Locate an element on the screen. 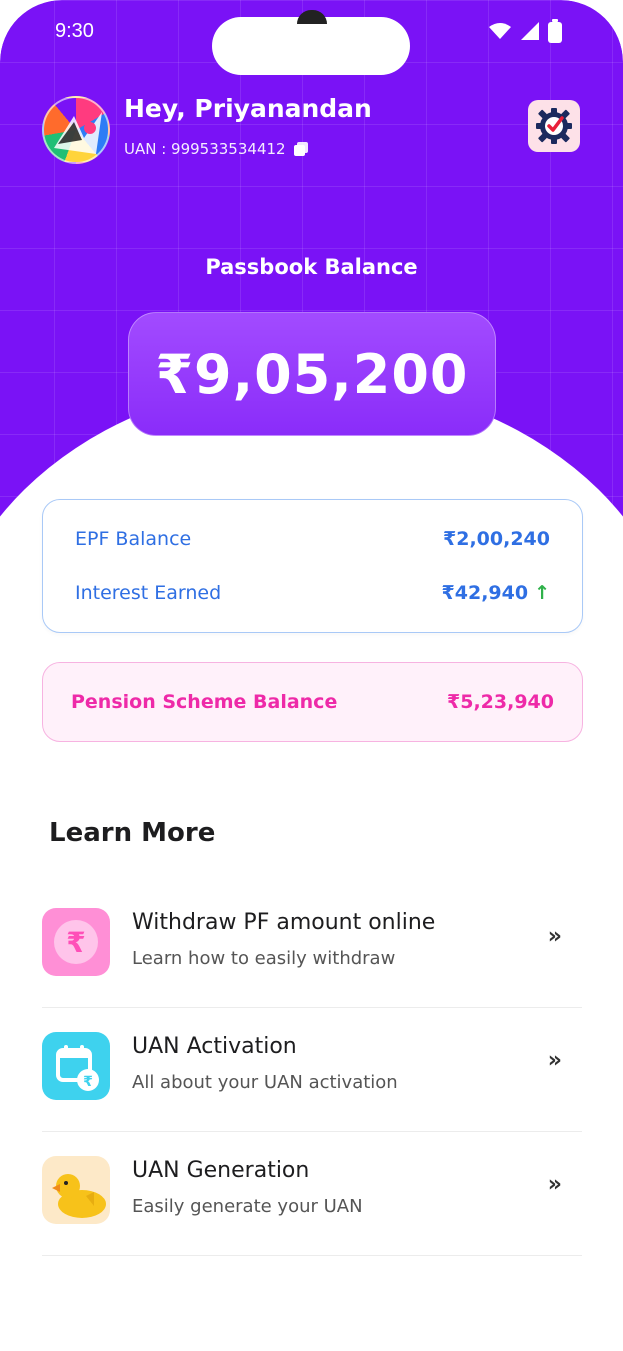  passbook-balance-label: Passbook Balance is located at coordinates (311, 267).